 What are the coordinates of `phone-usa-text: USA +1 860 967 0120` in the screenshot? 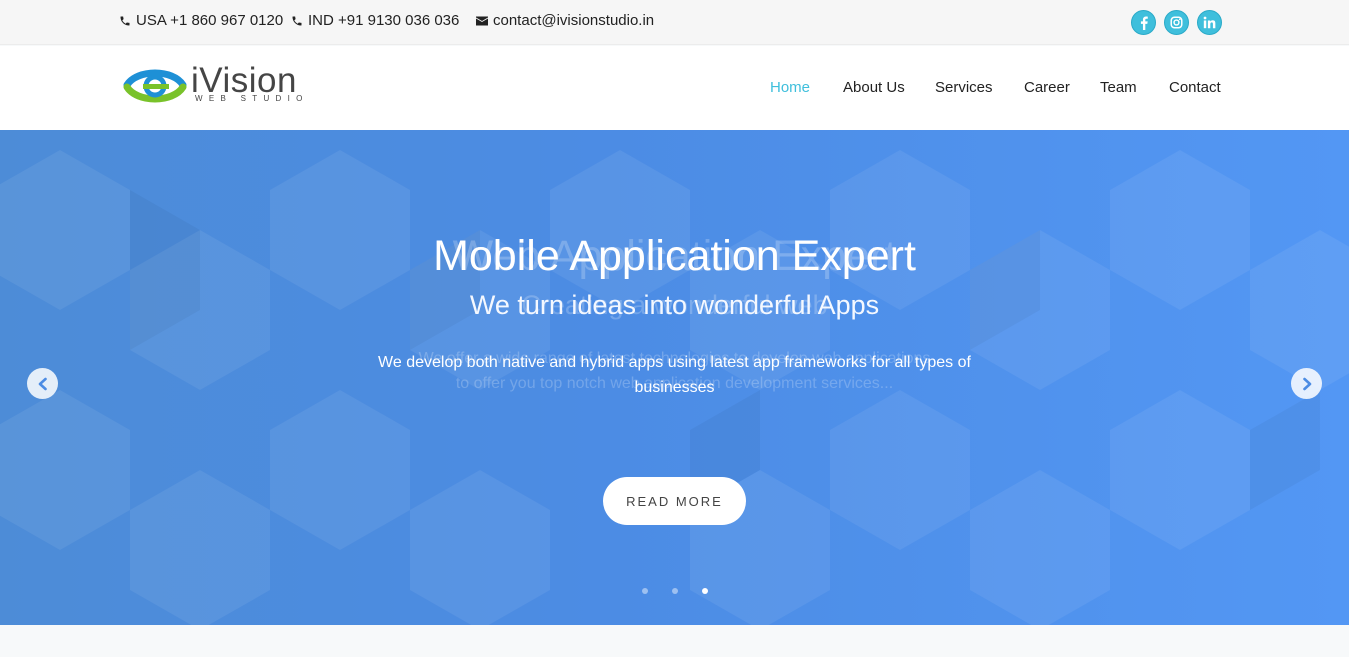 It's located at (210, 20).